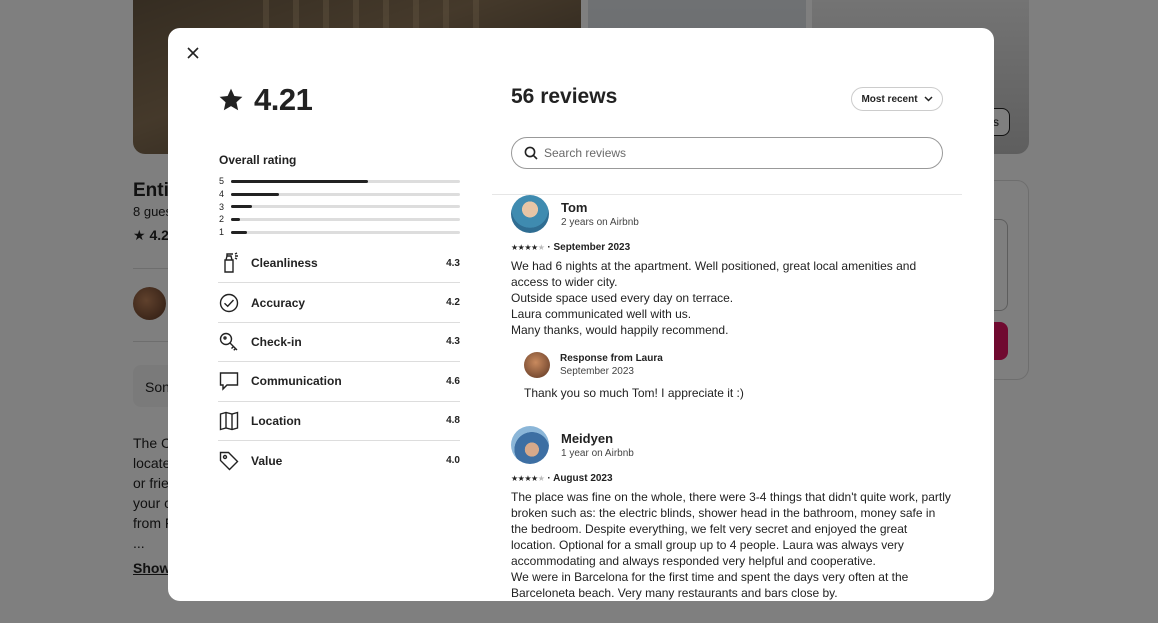 The height and width of the screenshot is (623, 1158). I want to click on review-line: Many thanks, would happily recommend., so click(620, 330).